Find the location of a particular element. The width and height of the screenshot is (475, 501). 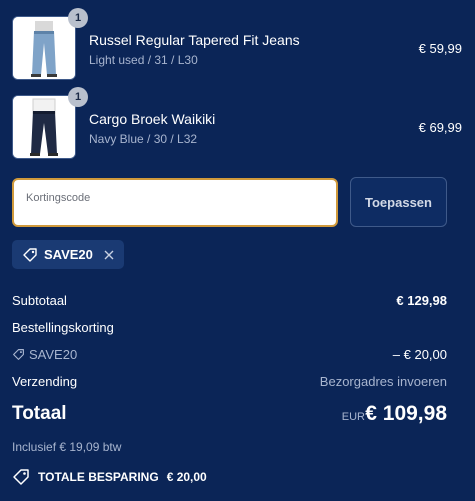

subtotal-value: € 129,98 is located at coordinates (421, 300).